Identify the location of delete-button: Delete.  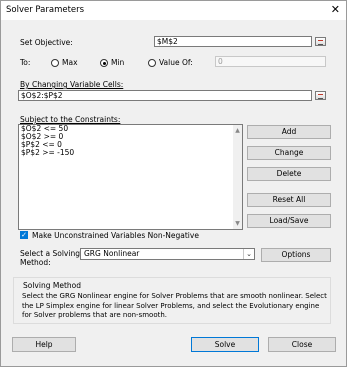
(289, 174).